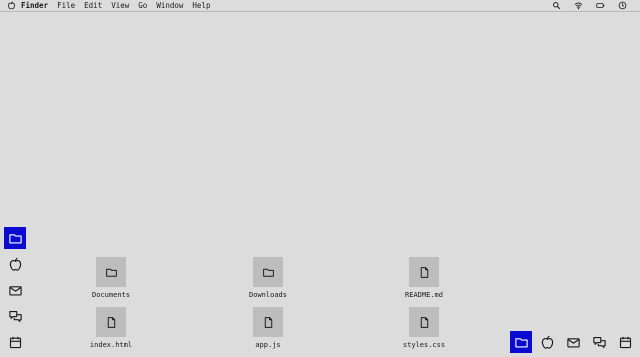 This screenshot has height=357, width=640. What do you see at coordinates (34, 5) in the screenshot?
I see `menu-finder: Finder` at bounding box center [34, 5].